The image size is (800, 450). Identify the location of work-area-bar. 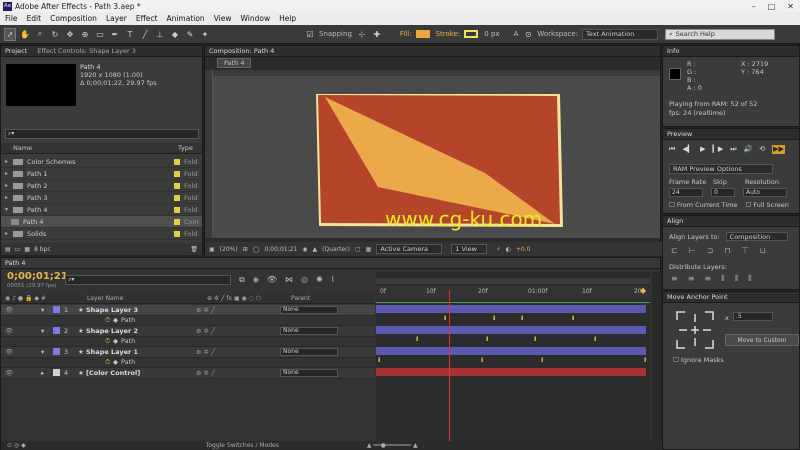
(513, 281).